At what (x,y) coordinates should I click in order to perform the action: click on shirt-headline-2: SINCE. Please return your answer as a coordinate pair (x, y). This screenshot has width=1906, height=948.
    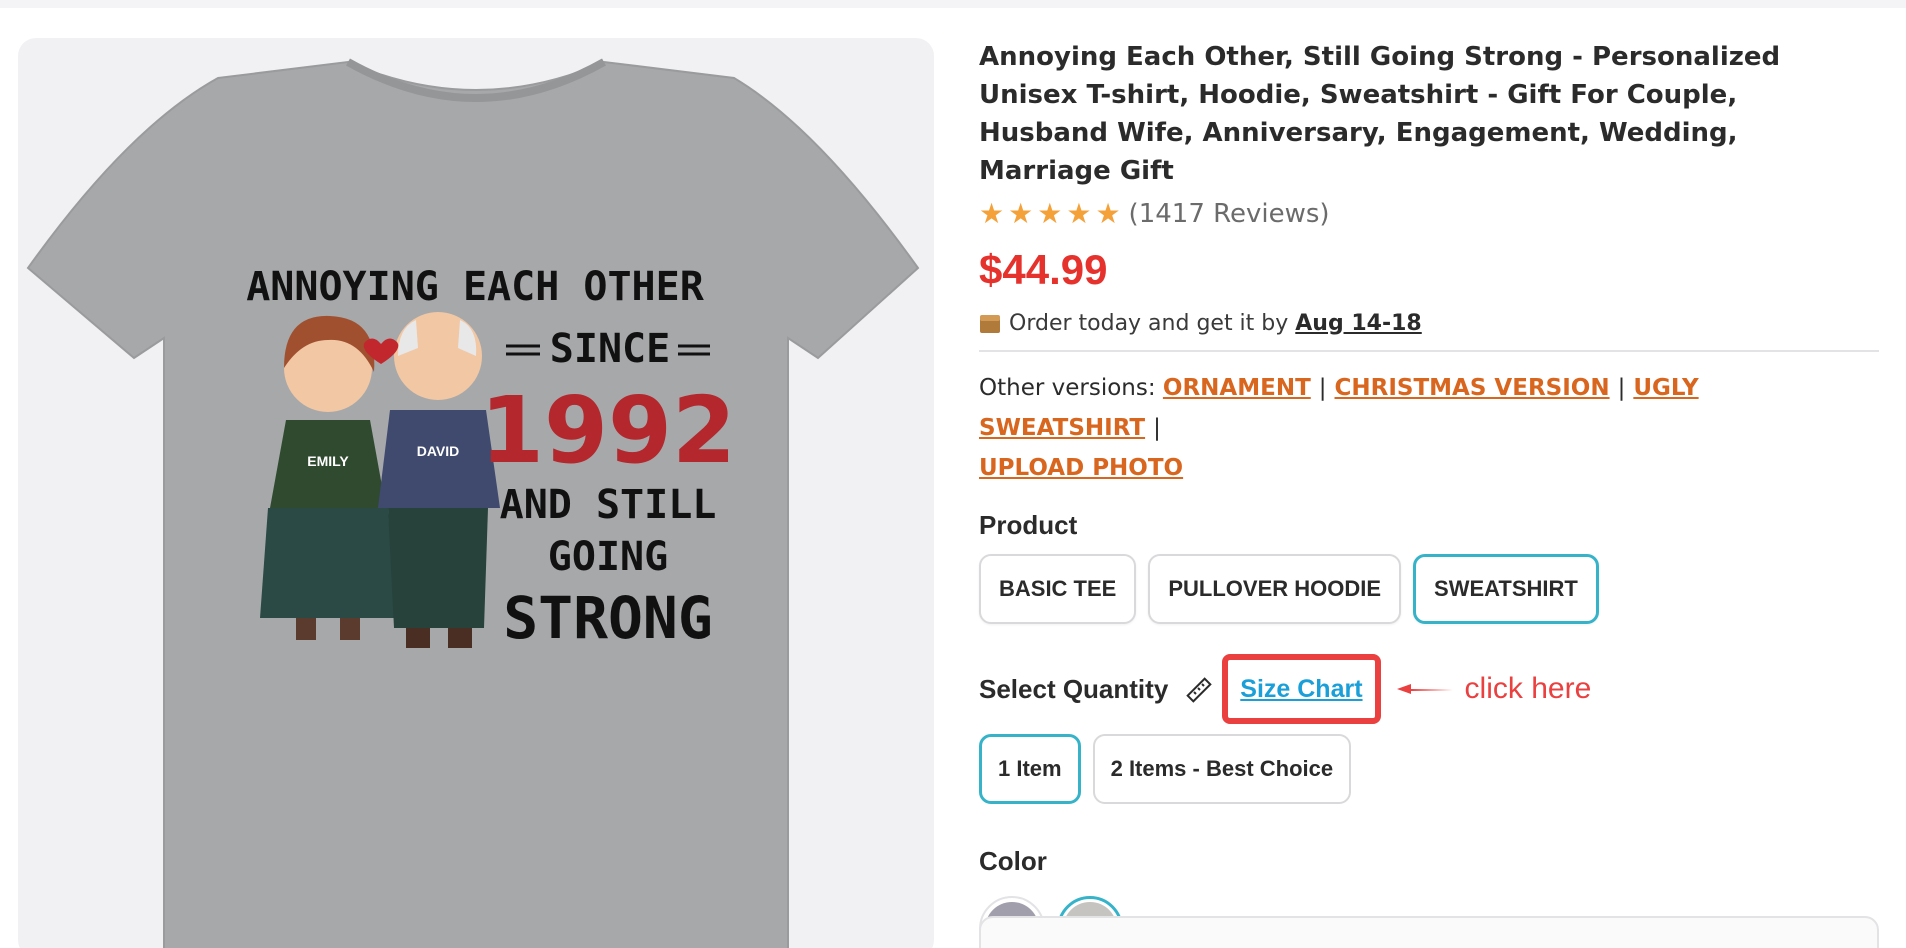
    Looking at the image, I should click on (610, 349).